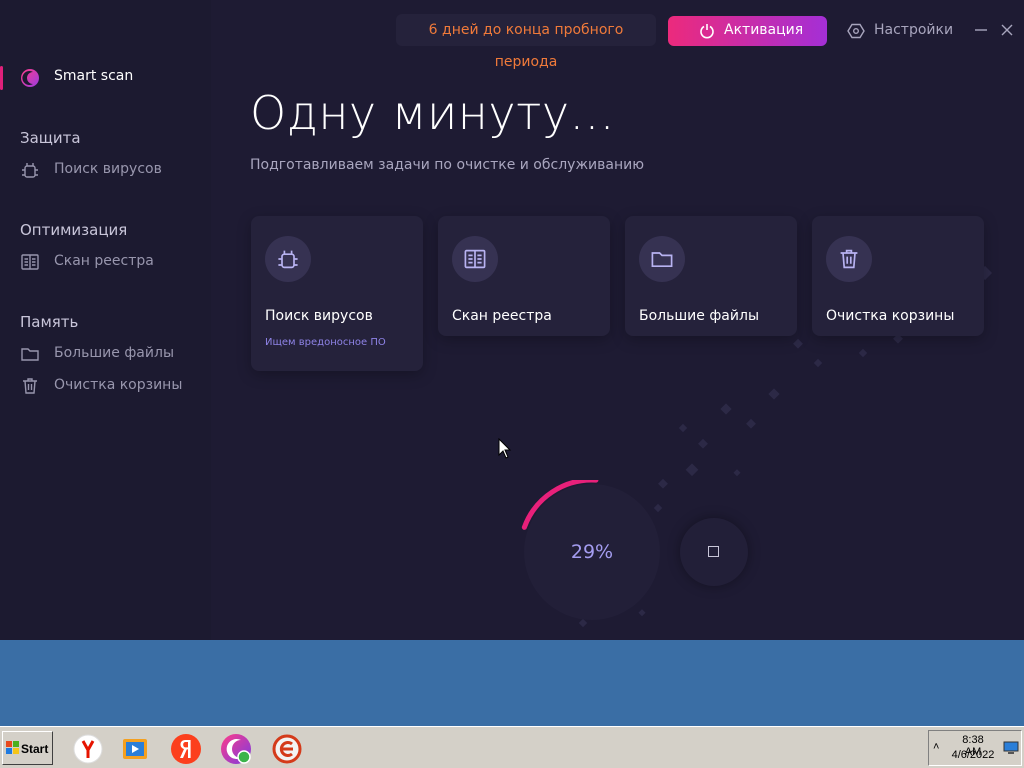 This screenshot has height=768, width=1024. What do you see at coordinates (975, 748) in the screenshot?
I see `system-tray: ˄ 8:38 AM 4/6/2022` at bounding box center [975, 748].